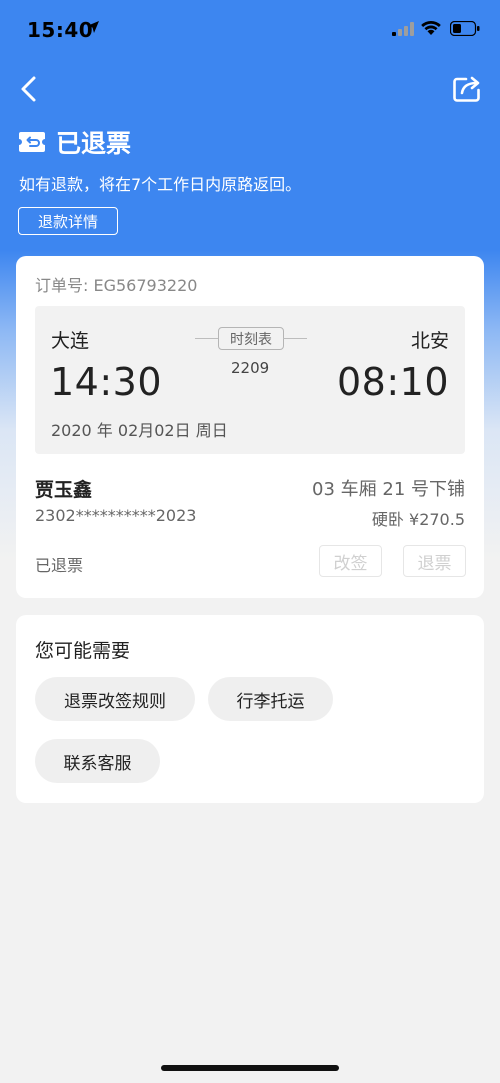  Describe the element at coordinates (116, 285) in the screenshot. I see `order-number: 订单号: EG56793220` at that location.